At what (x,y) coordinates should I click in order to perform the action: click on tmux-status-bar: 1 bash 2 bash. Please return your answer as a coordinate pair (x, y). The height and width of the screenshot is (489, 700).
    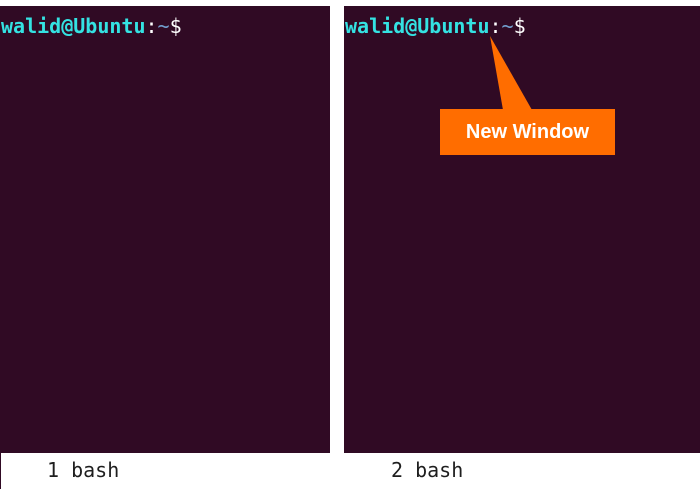
    Looking at the image, I should click on (343, 471).